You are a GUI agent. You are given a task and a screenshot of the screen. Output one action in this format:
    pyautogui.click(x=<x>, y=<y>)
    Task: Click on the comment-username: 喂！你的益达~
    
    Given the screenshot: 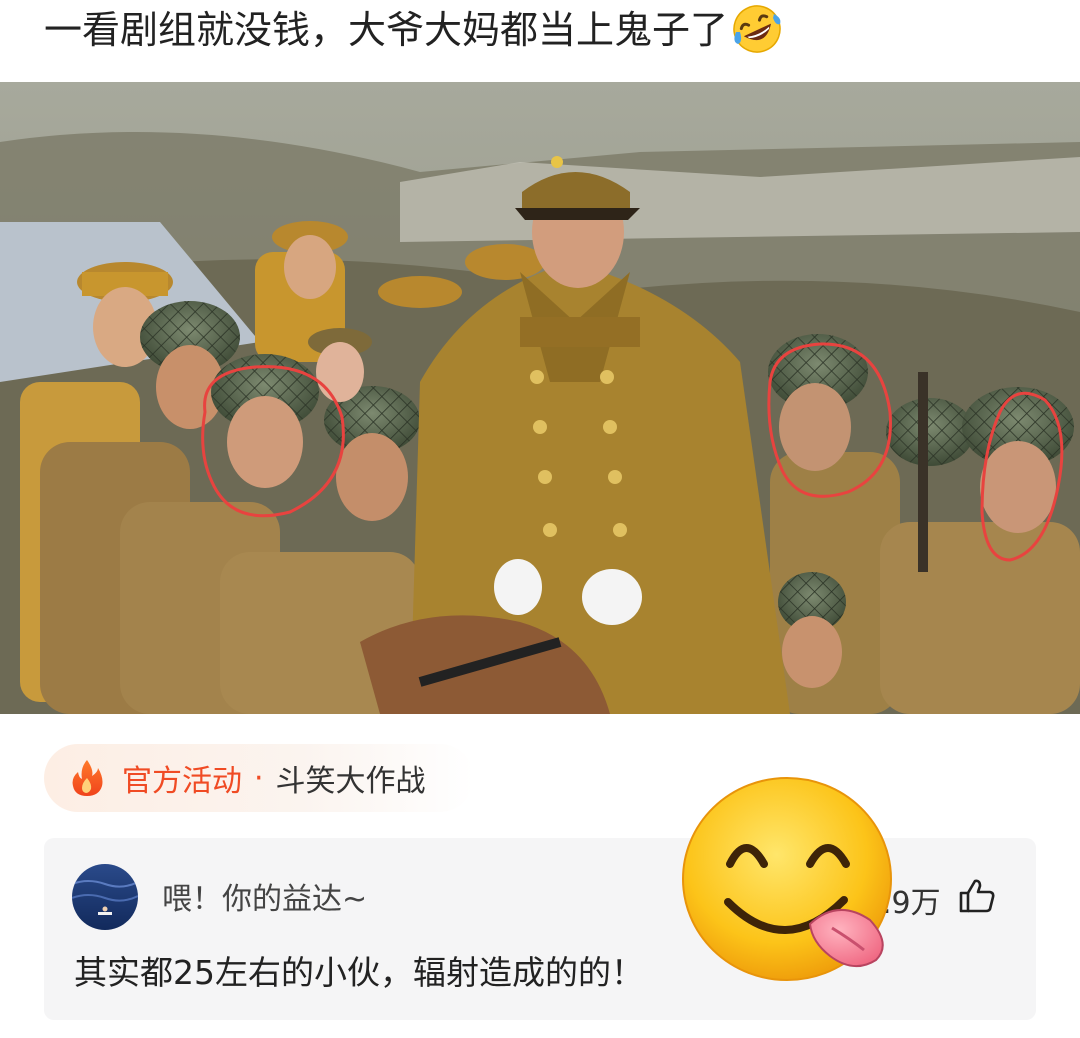 What is the action you would take?
    pyautogui.click(x=264, y=896)
    